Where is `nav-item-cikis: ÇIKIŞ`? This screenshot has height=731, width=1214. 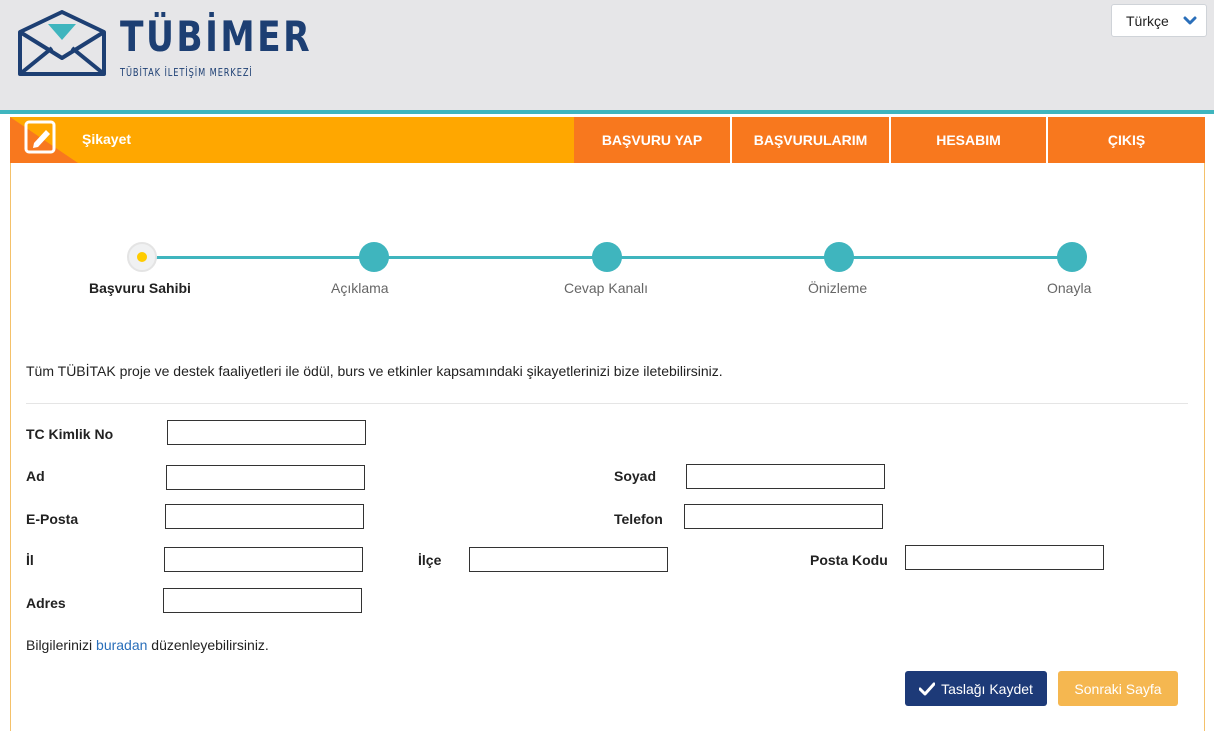
nav-item-cikis: ÇIKIŞ is located at coordinates (1125, 140).